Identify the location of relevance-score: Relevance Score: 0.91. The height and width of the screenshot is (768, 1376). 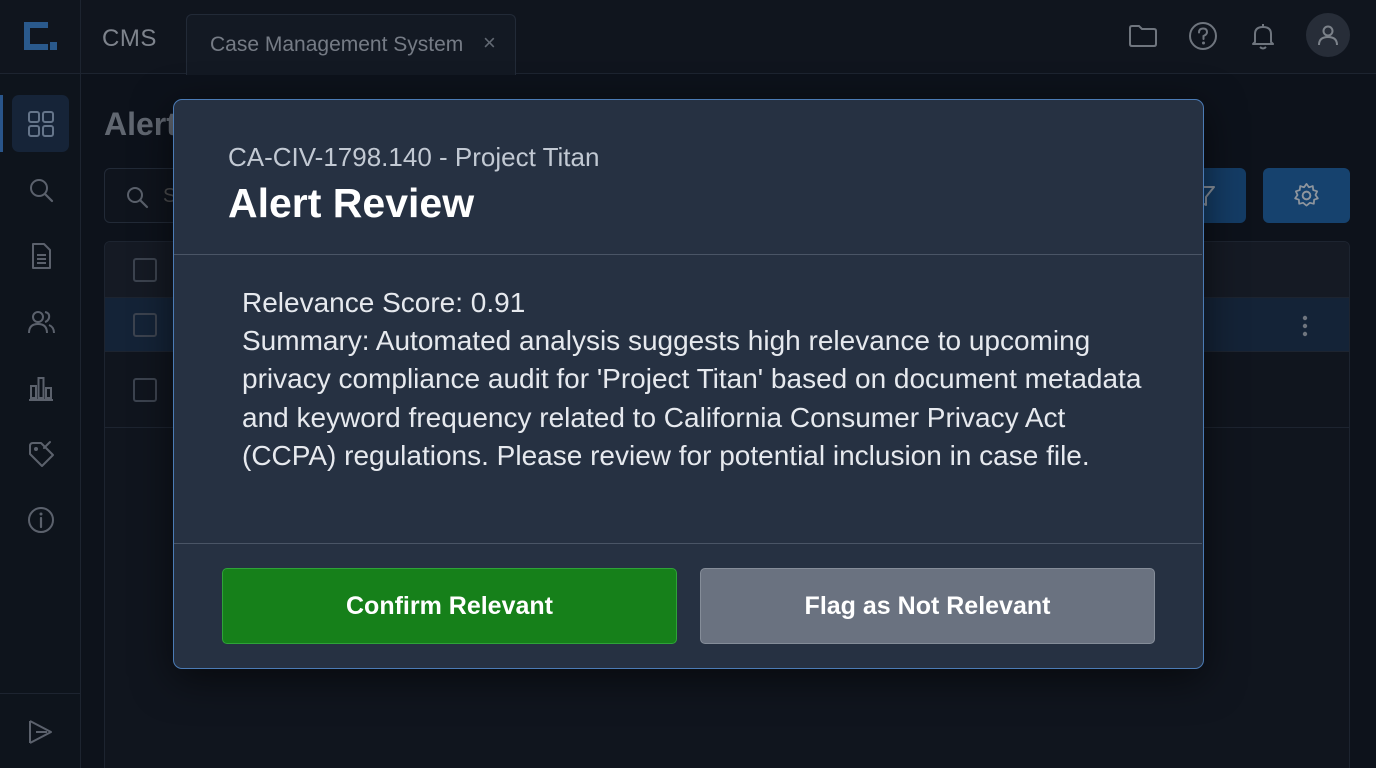
(384, 302).